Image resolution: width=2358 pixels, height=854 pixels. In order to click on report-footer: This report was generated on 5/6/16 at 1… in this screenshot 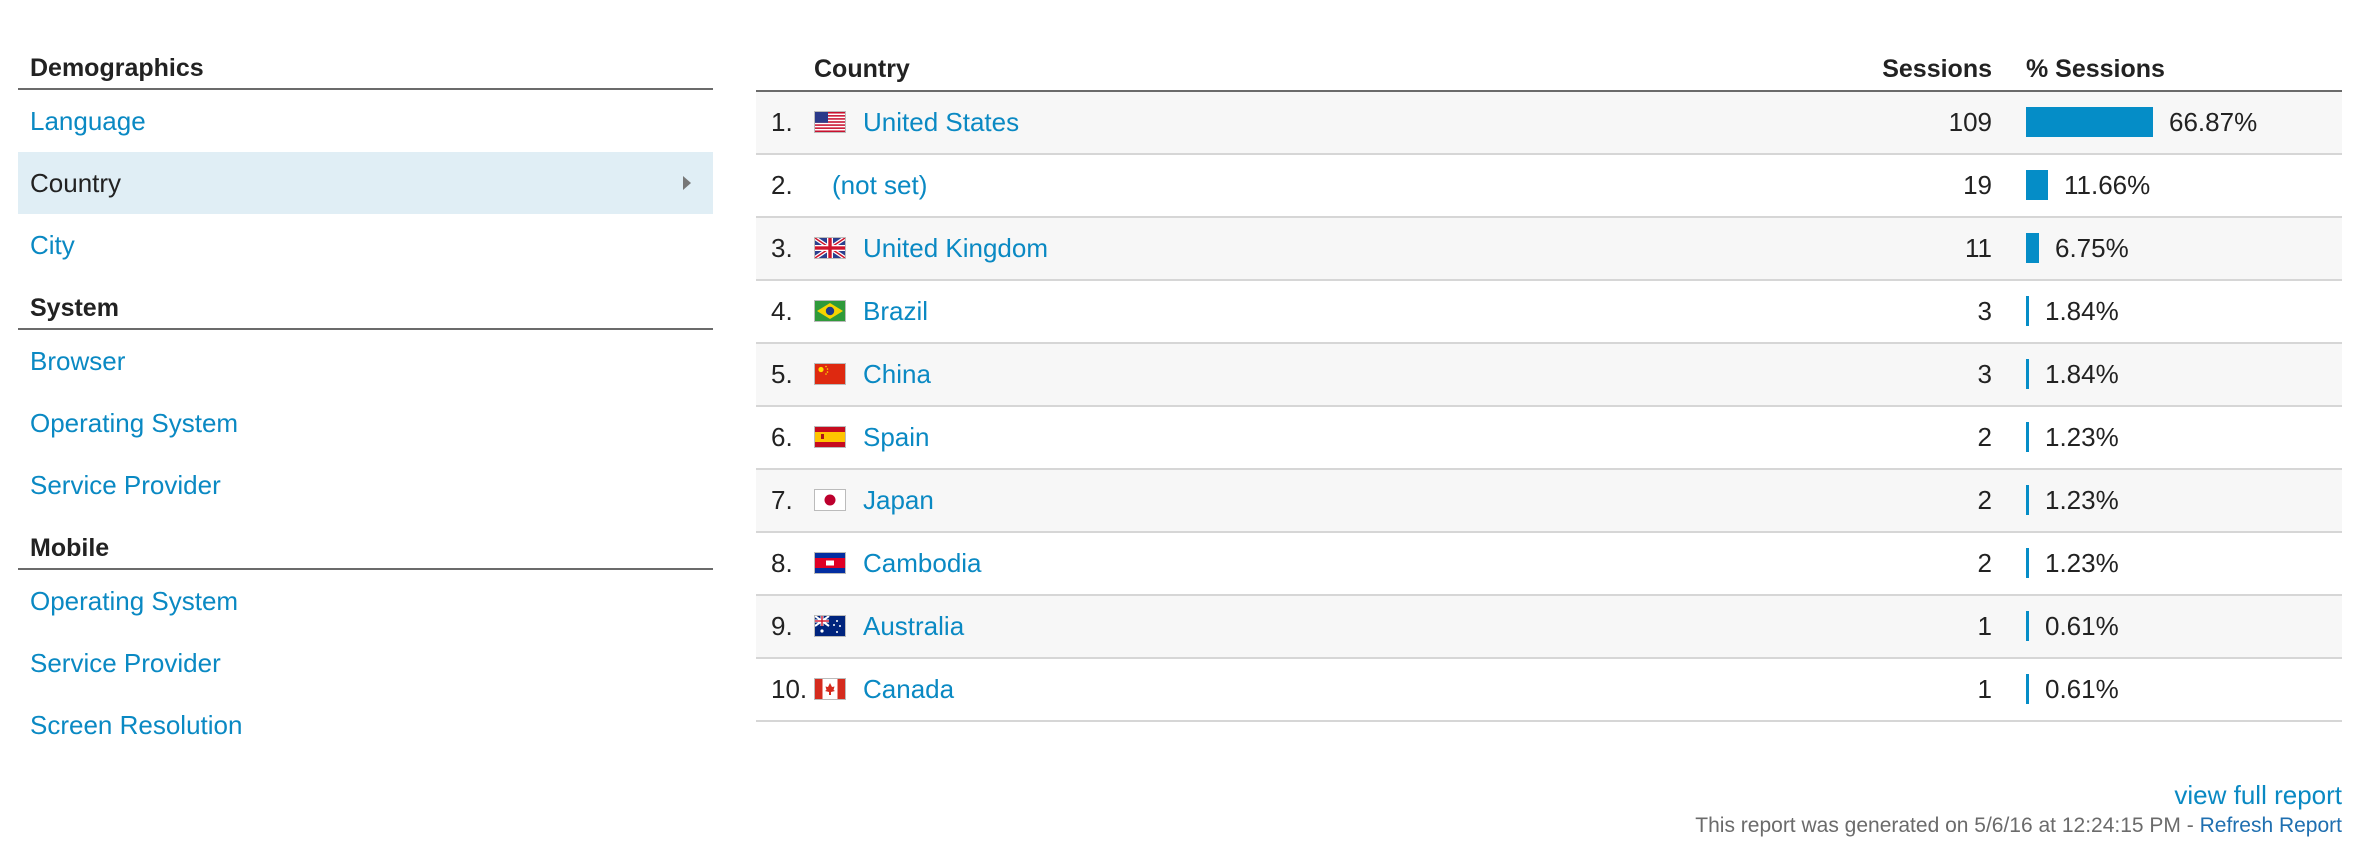, I will do `click(2018, 826)`.